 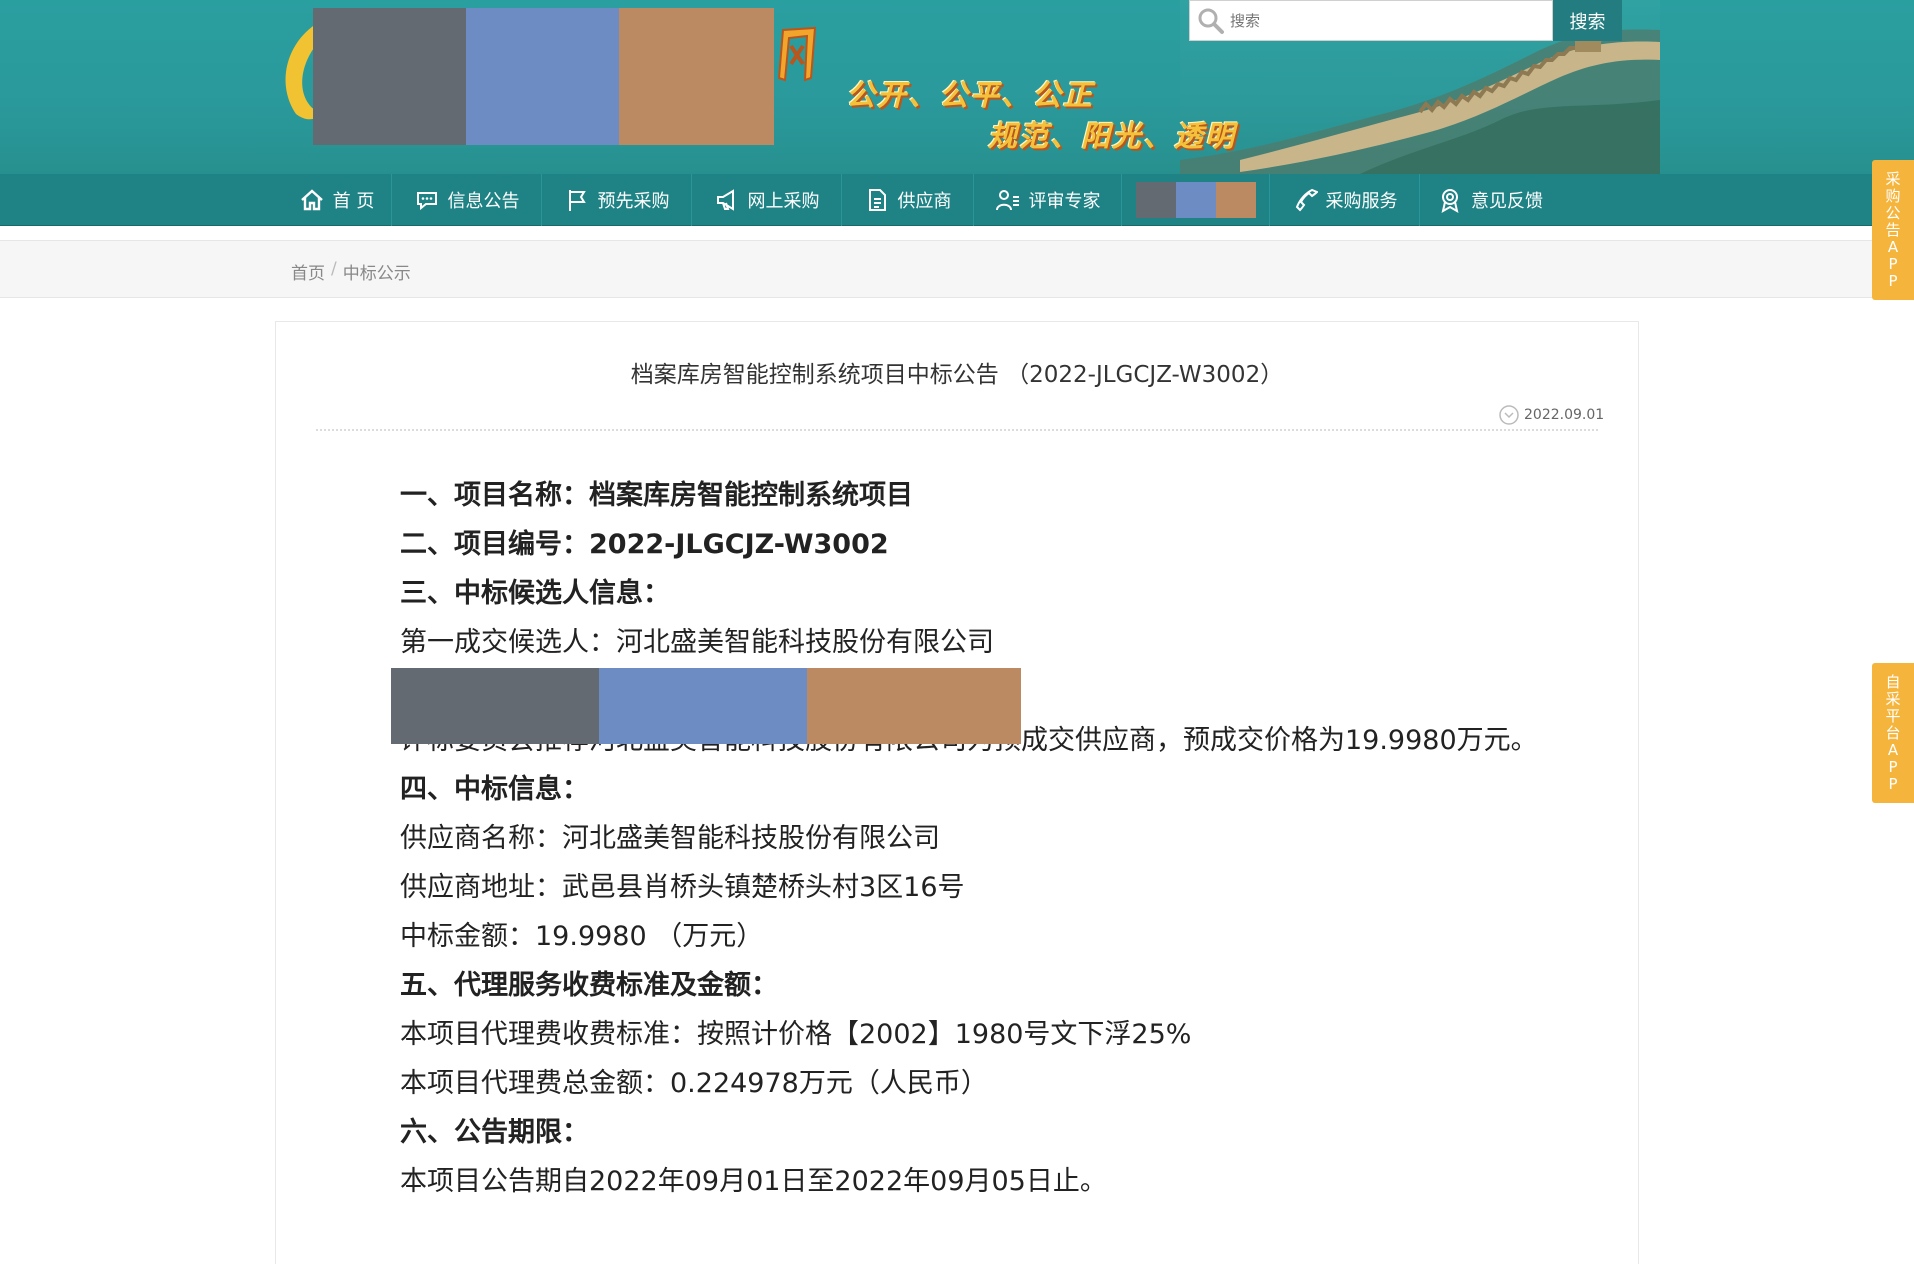 I want to click on award-amount-line: 中标金额：19.9980 （万元）, so click(x=582, y=936).